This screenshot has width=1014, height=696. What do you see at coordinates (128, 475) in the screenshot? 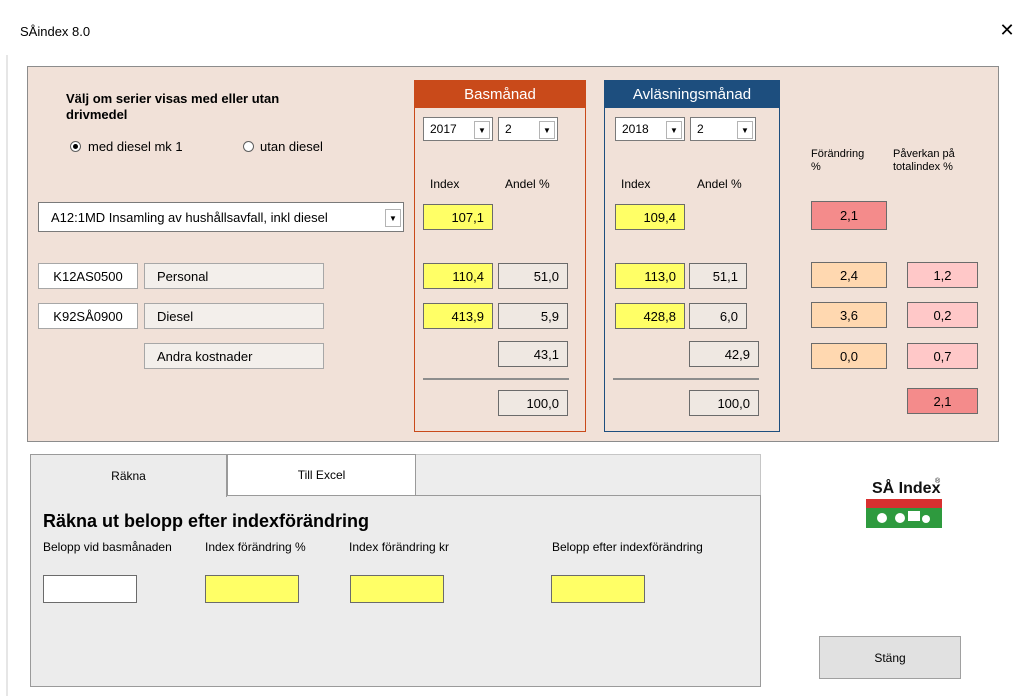
I see `tab-calculate: Räkna` at bounding box center [128, 475].